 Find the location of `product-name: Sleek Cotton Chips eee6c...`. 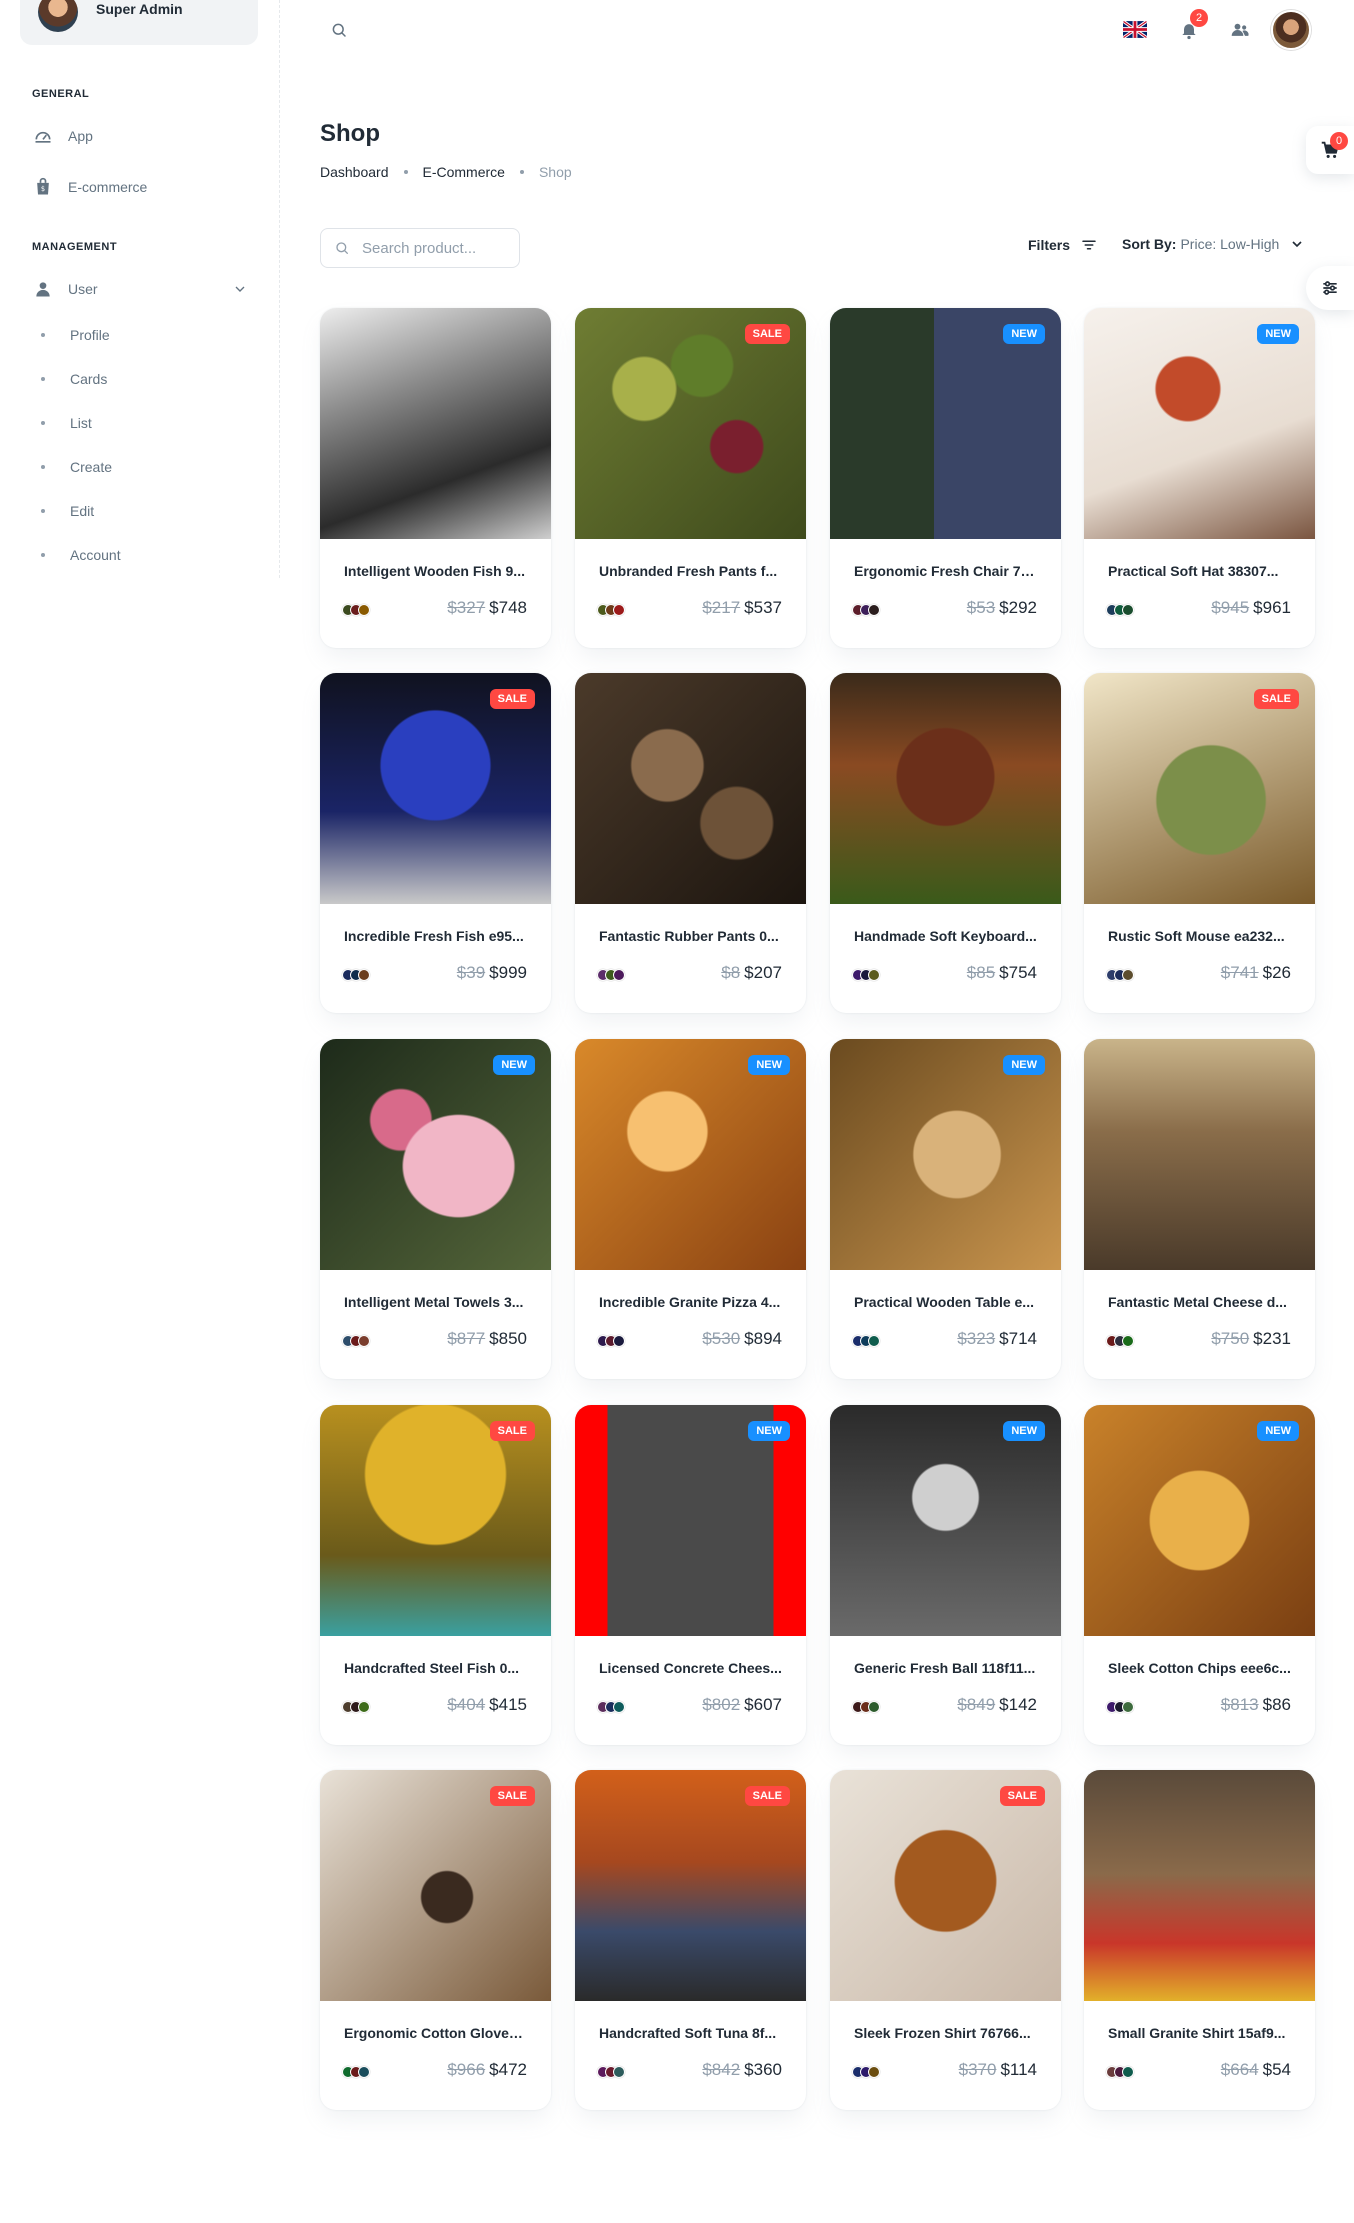

product-name: Sleek Cotton Chips eee6c... is located at coordinates (1200, 1668).